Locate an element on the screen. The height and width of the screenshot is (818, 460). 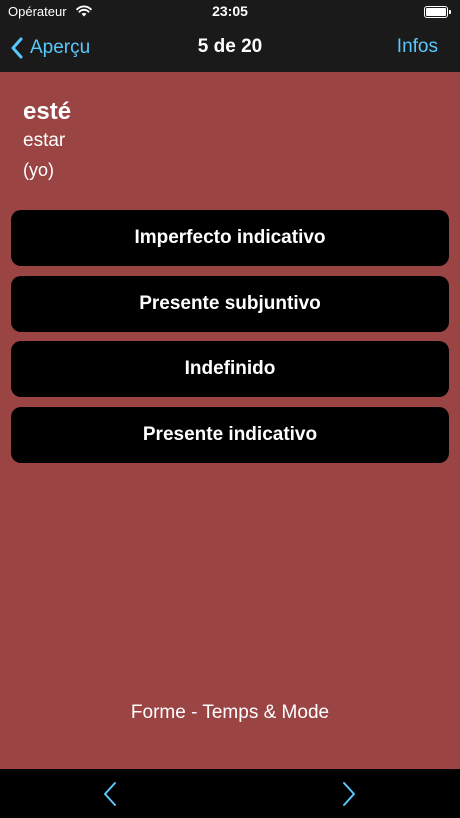
status-bar: Opérateur 23:05 is located at coordinates (230, 12).